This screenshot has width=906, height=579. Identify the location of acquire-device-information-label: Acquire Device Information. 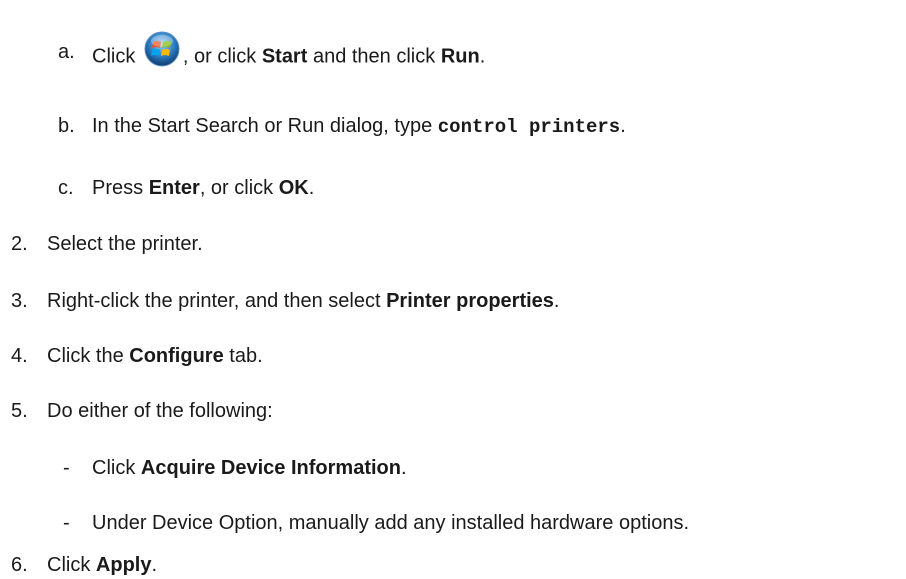
(270, 468).